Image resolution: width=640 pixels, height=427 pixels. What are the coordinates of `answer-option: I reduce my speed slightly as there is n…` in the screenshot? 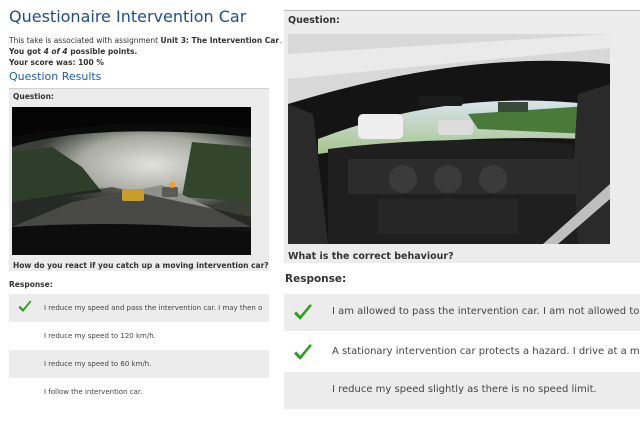 It's located at (462, 390).